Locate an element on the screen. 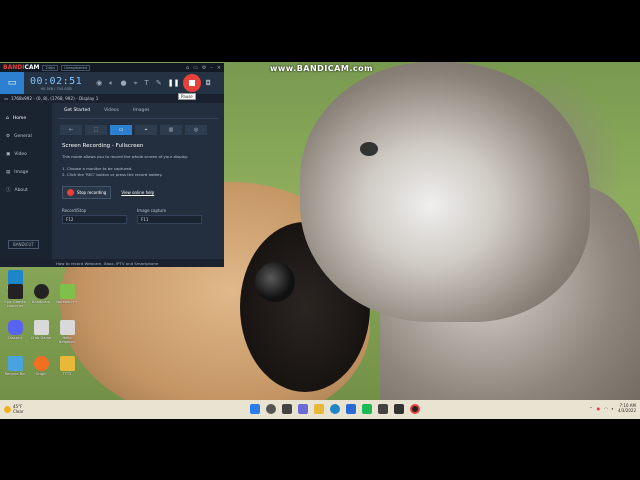  device-mode-icon: ▥ is located at coordinates (171, 130).